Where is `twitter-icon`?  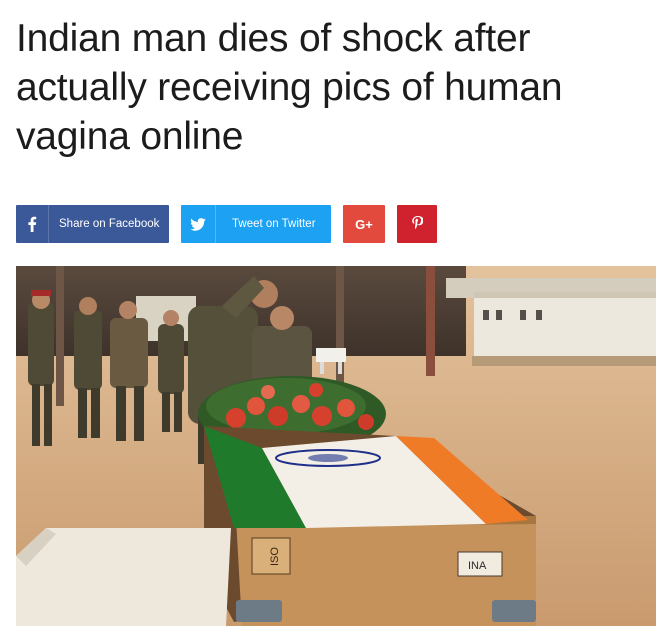
twitter-icon is located at coordinates (198, 224).